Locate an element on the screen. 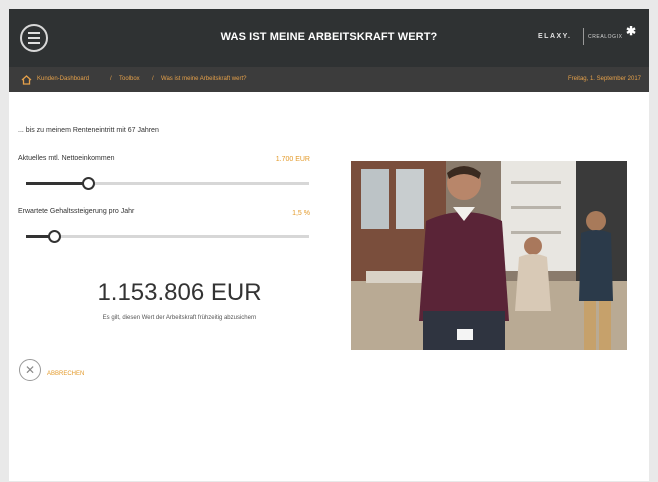  cancel-button: ABBRECHEN is located at coordinates (65, 374).